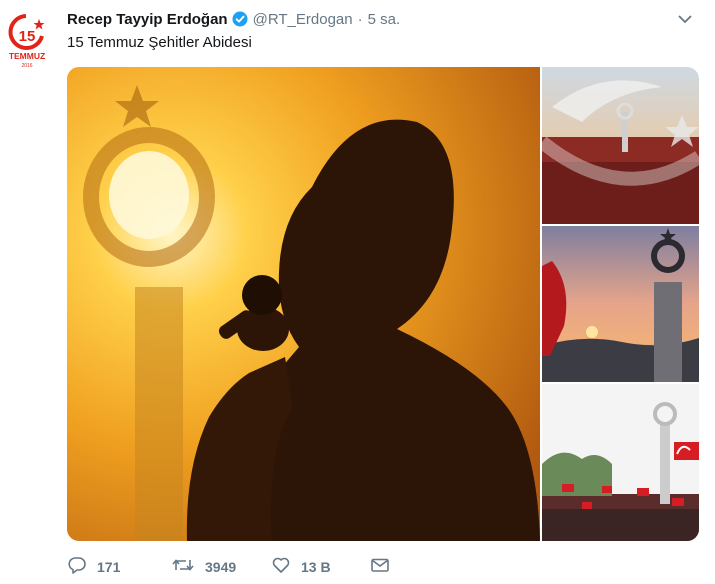 This screenshot has height=584, width=715. I want to click on avatar-year: 2016, so click(26, 66).